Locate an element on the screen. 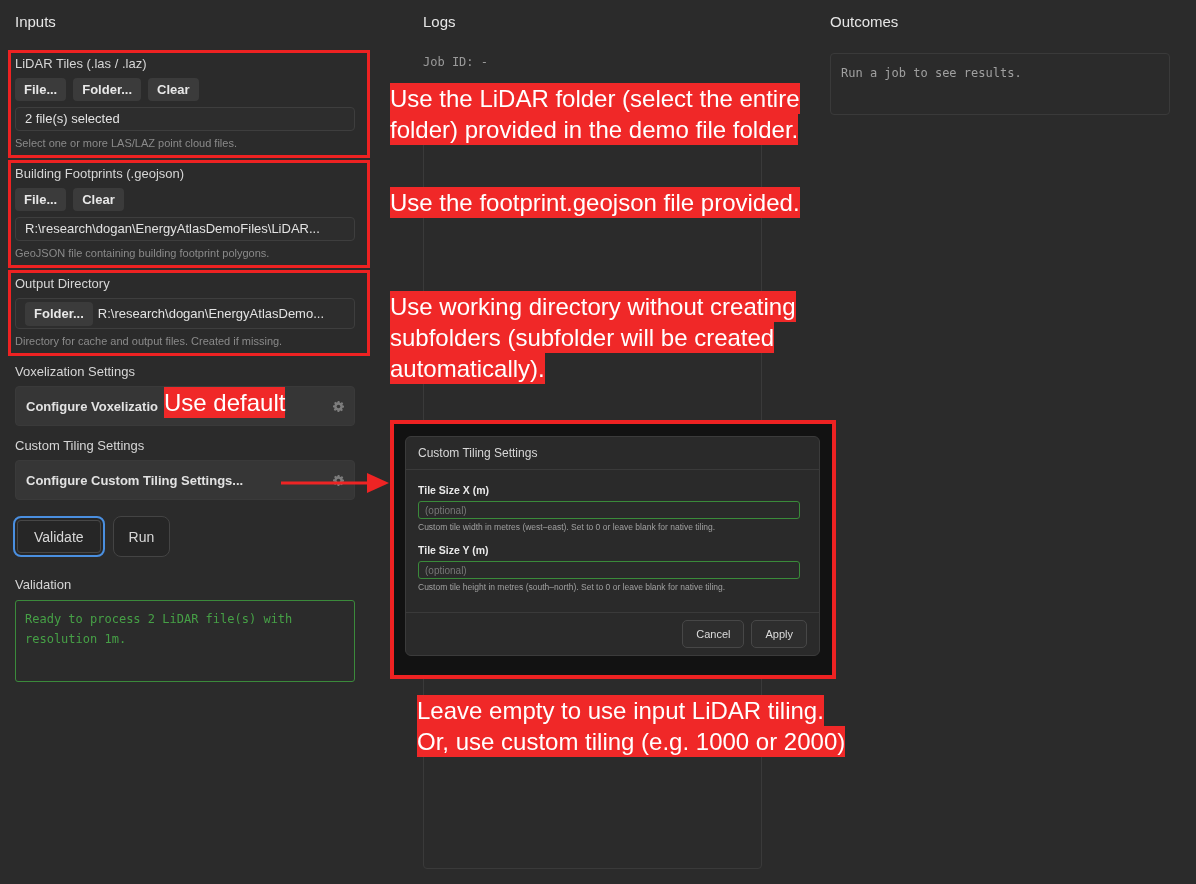 This screenshot has height=884, width=1196. field-label: Voxelization Settings is located at coordinates (75, 372).